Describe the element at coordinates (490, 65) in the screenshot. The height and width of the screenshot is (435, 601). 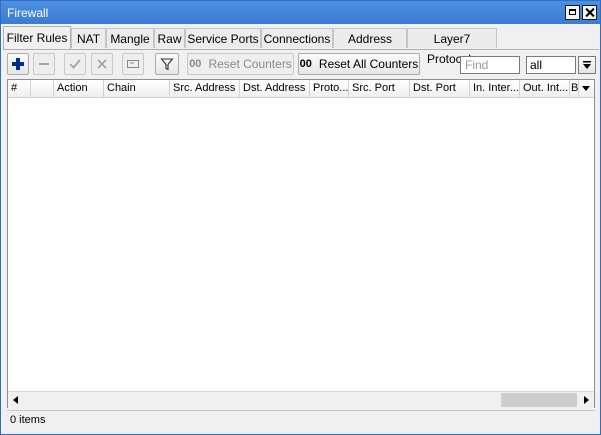
I see `find-input: Find` at that location.